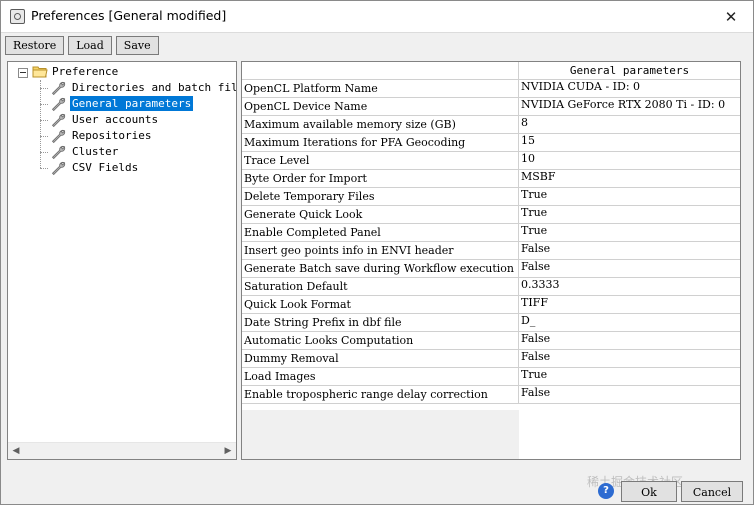 The width and height of the screenshot is (754, 505). What do you see at coordinates (122, 450) in the screenshot?
I see `tree-horizontal-scrollbar: ◀ ▶` at bounding box center [122, 450].